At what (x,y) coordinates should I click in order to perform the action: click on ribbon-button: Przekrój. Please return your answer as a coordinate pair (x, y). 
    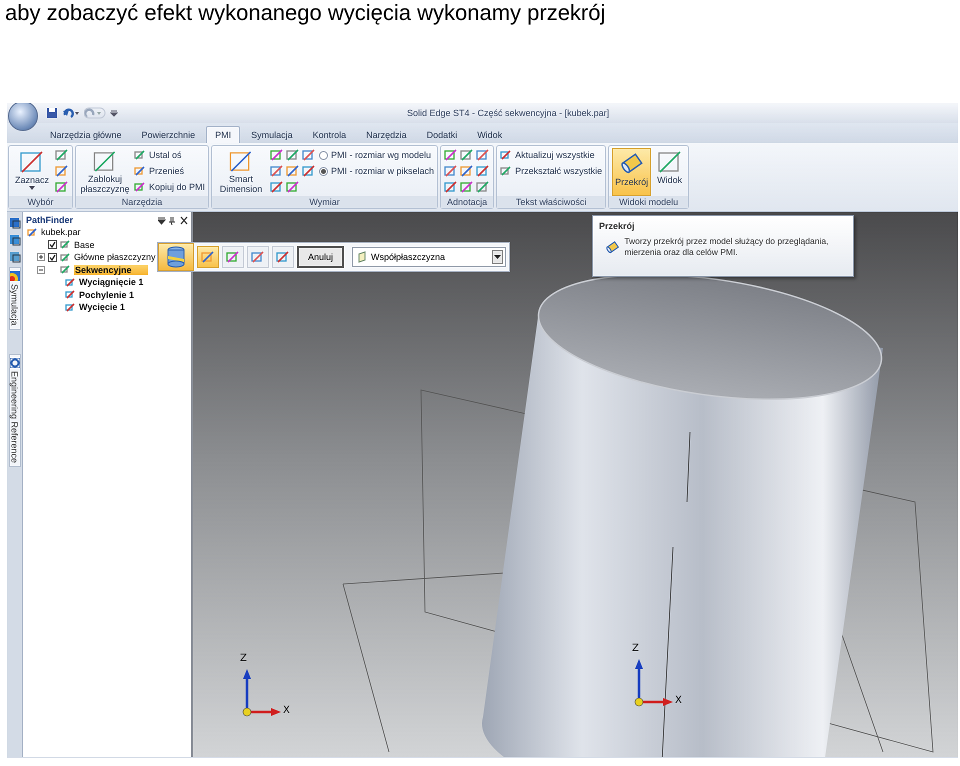
    Looking at the image, I should click on (632, 172).